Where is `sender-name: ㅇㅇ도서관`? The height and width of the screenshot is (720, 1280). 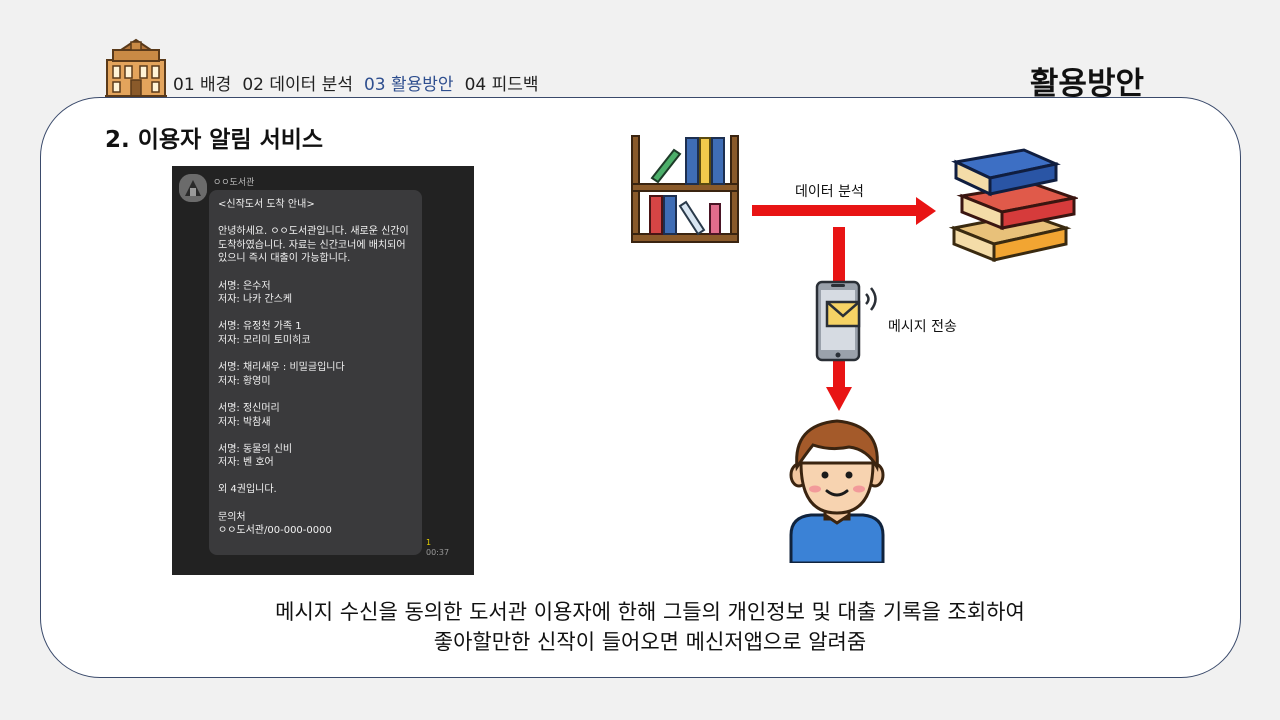 sender-name: ㅇㅇ도서관 is located at coordinates (234, 183).